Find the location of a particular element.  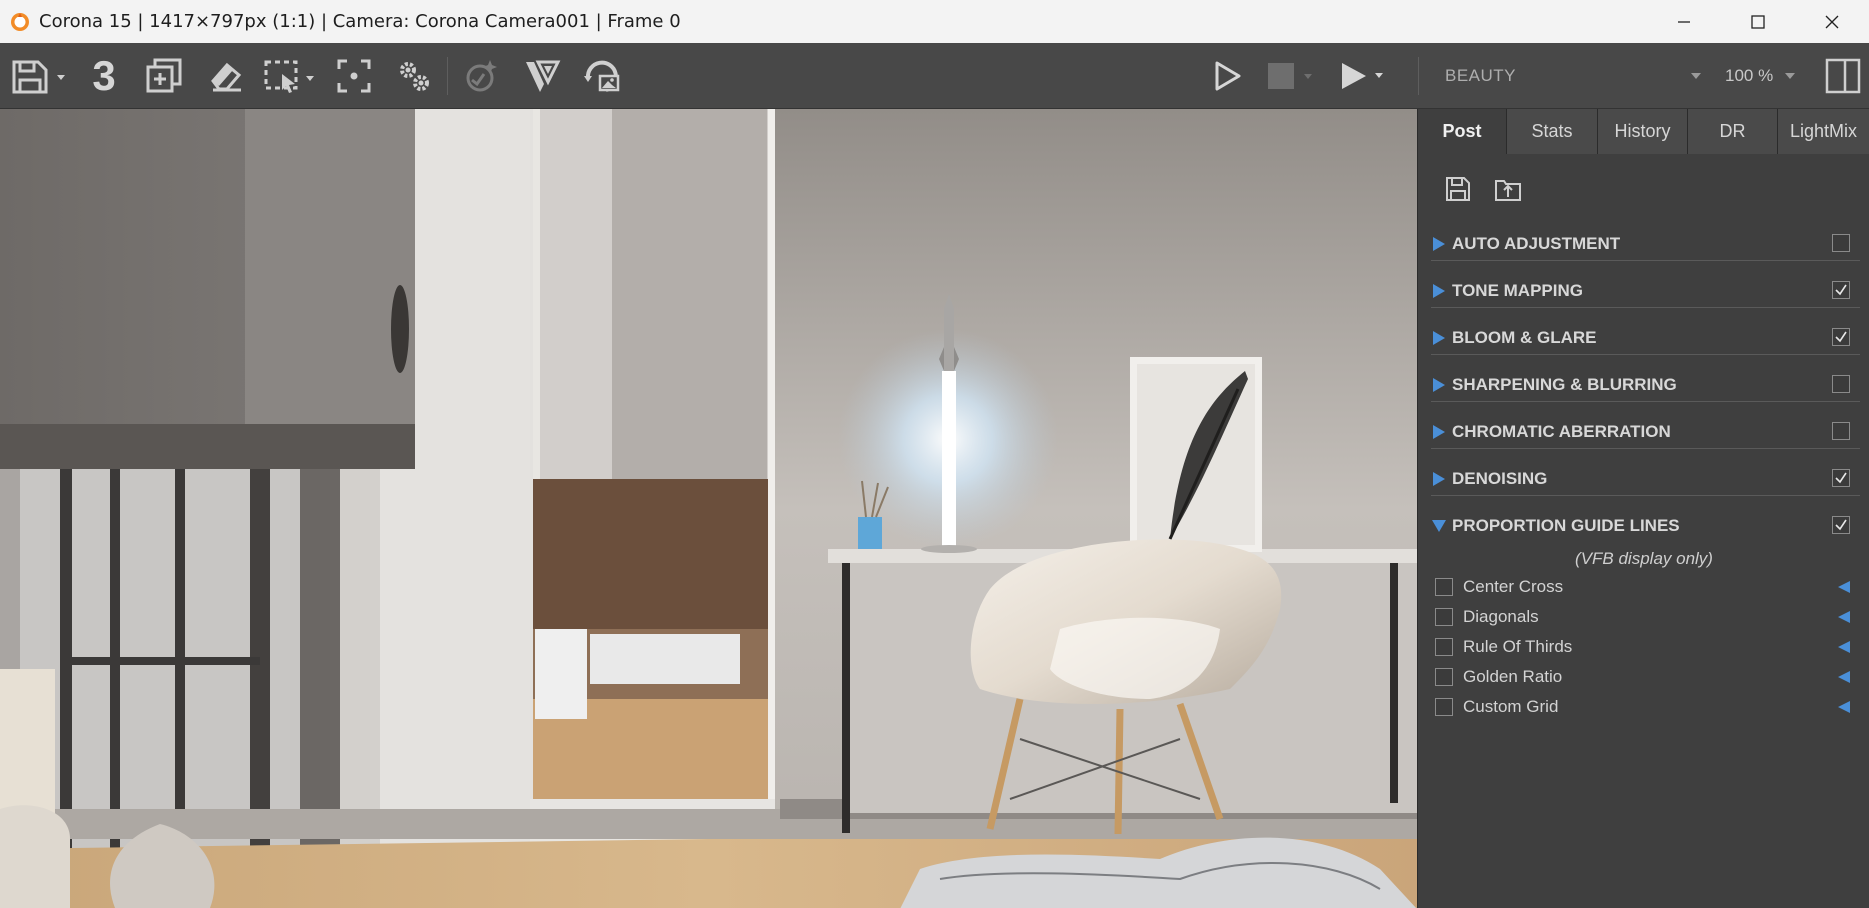

chevron-down-icon is located at coordinates (1696, 76).